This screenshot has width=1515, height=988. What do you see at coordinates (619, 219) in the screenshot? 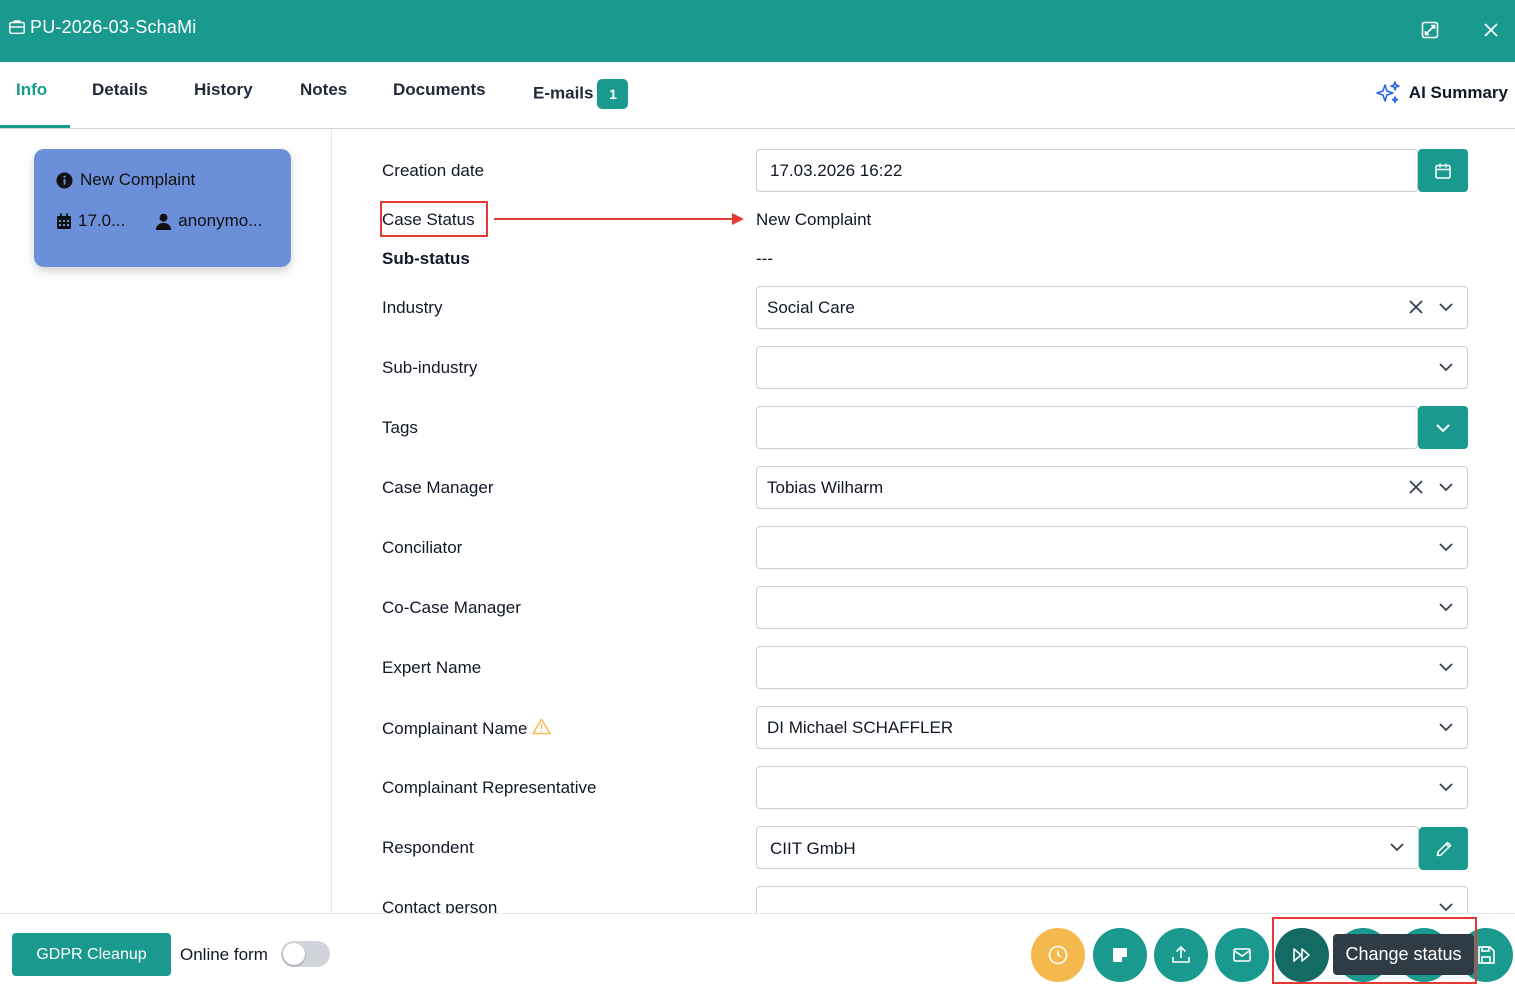
I see `annotation-arrow` at bounding box center [619, 219].